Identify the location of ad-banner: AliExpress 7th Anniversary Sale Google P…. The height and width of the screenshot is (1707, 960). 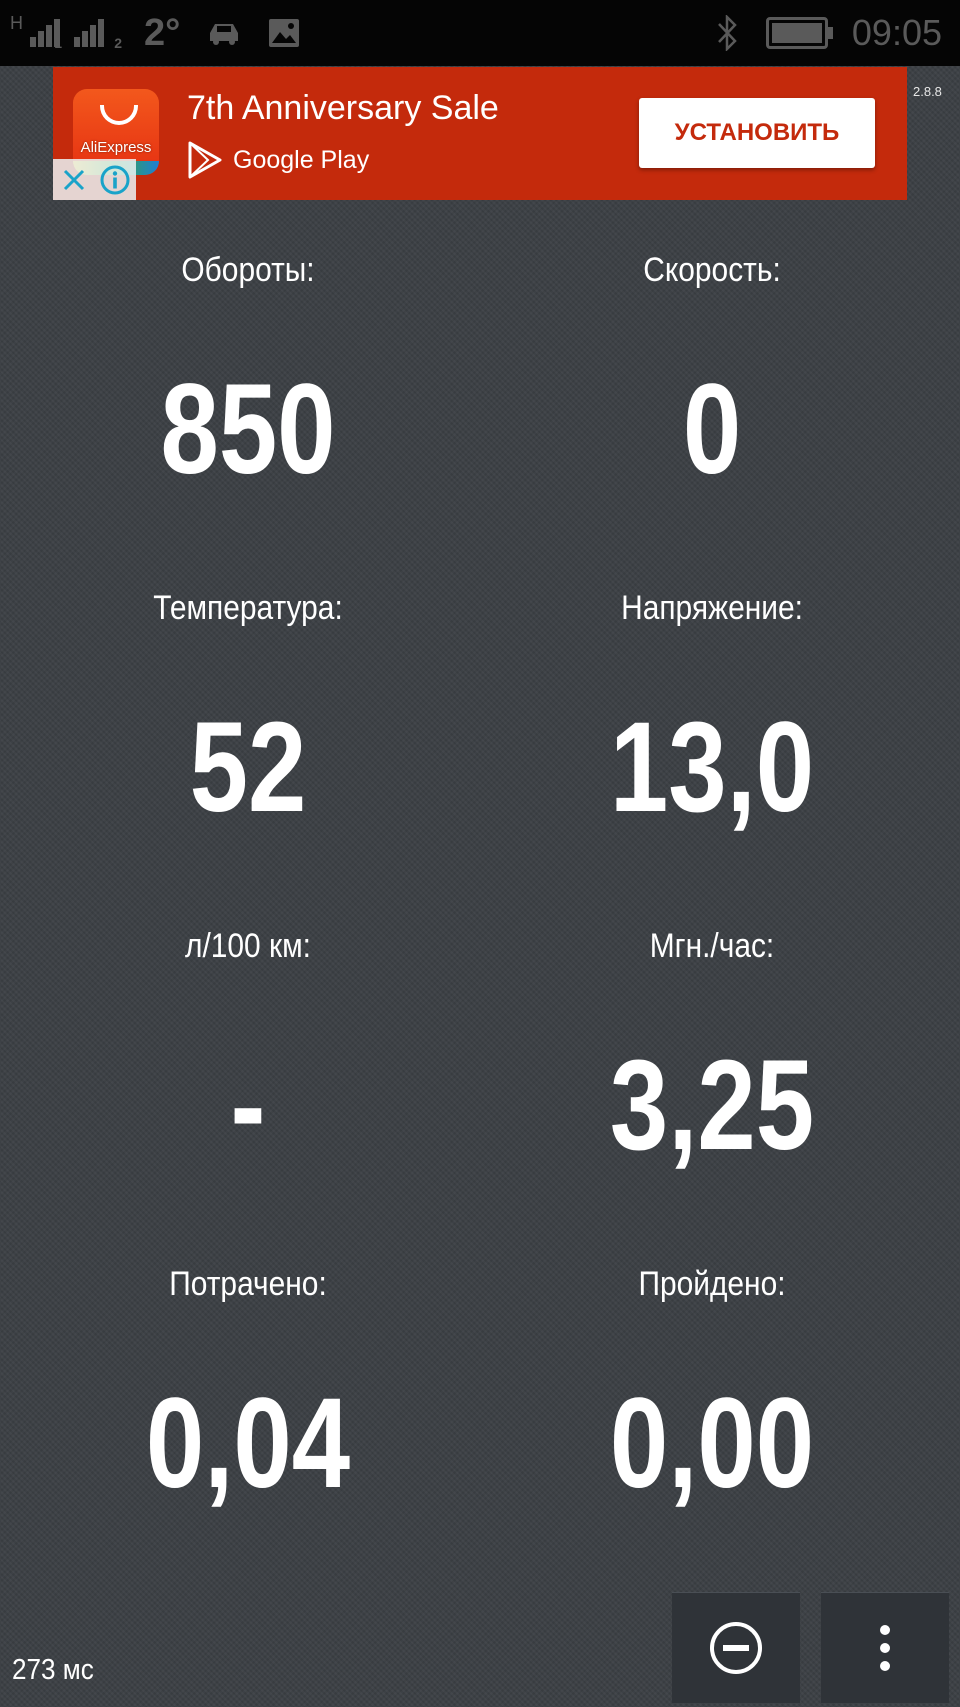
(480, 133).